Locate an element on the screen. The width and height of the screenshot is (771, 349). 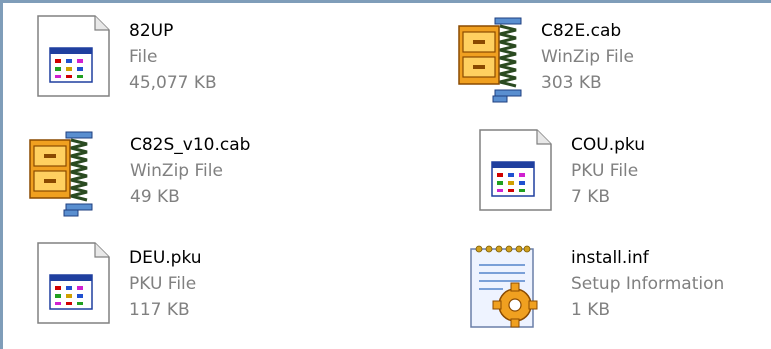
file-size: 45,077 KB is located at coordinates (173, 83).